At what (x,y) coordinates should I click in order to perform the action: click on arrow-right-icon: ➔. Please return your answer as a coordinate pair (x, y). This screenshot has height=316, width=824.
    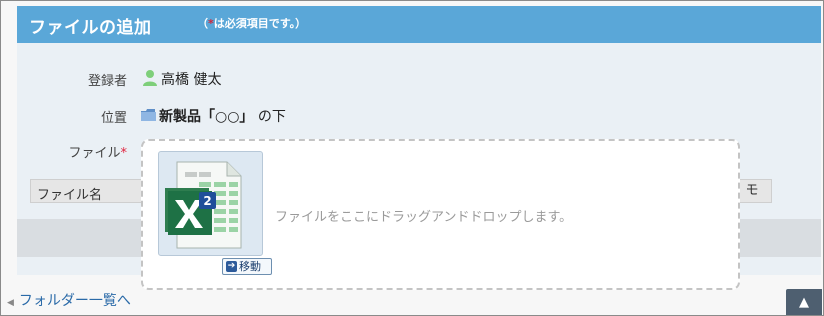
    Looking at the image, I should click on (231, 266).